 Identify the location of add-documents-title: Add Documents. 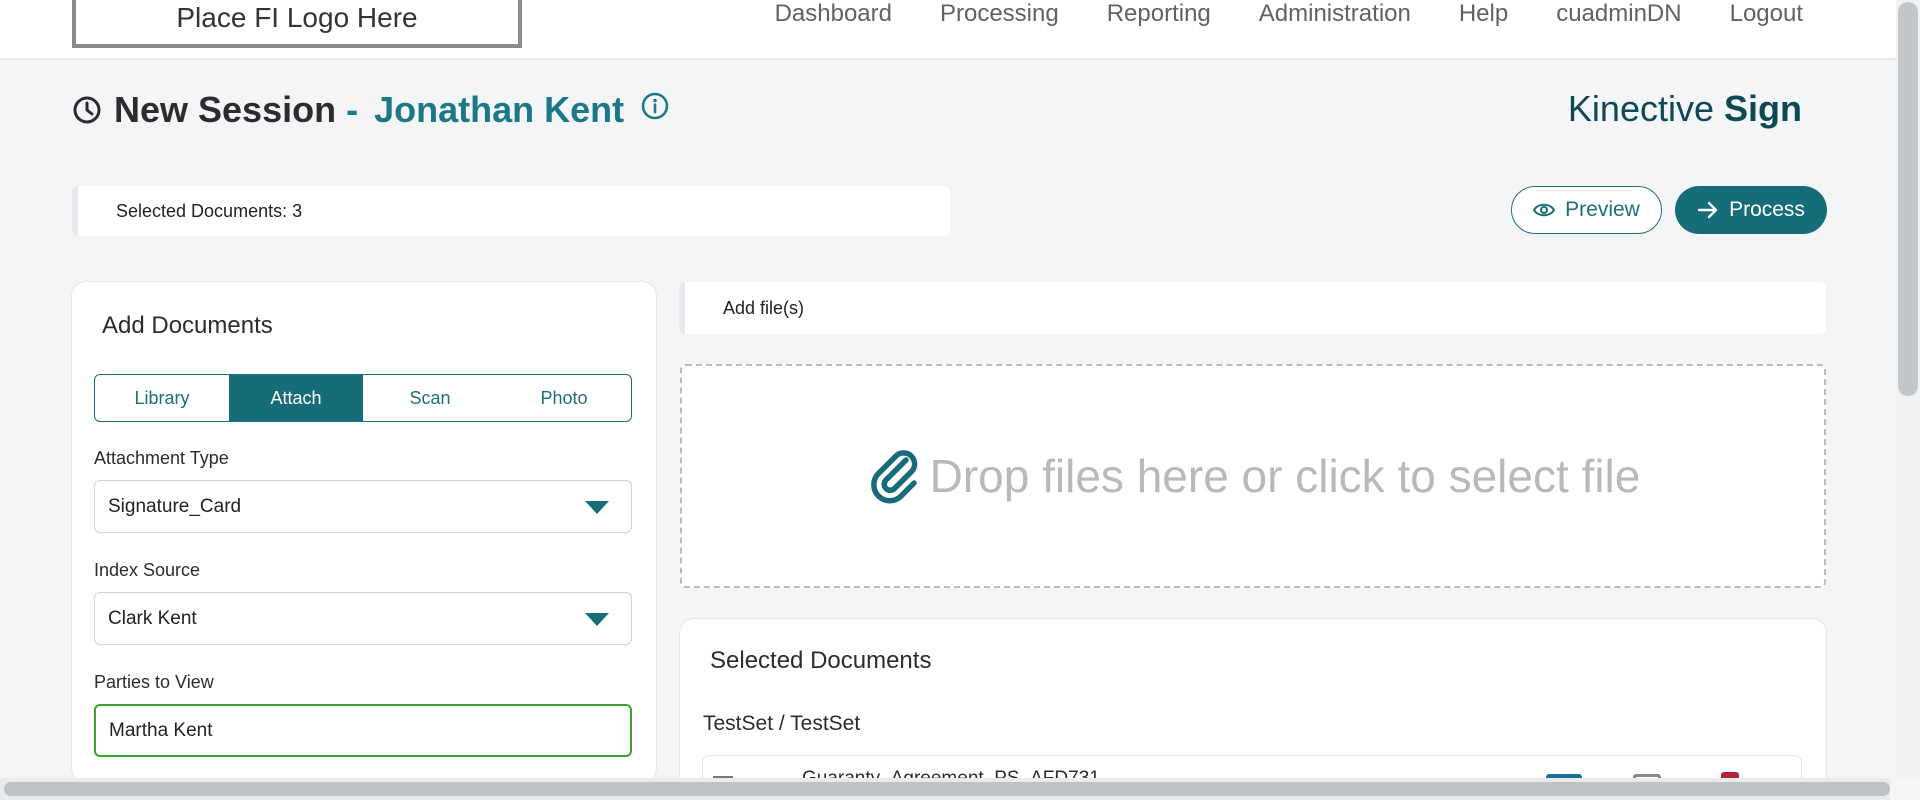
(187, 325).